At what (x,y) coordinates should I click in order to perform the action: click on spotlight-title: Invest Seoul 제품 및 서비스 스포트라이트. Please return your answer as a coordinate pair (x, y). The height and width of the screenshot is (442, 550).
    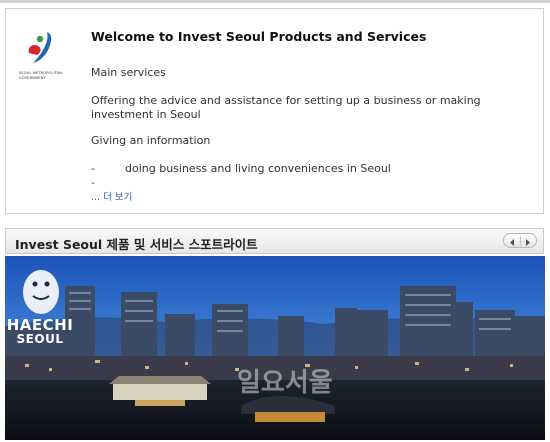
    Looking at the image, I should click on (136, 244).